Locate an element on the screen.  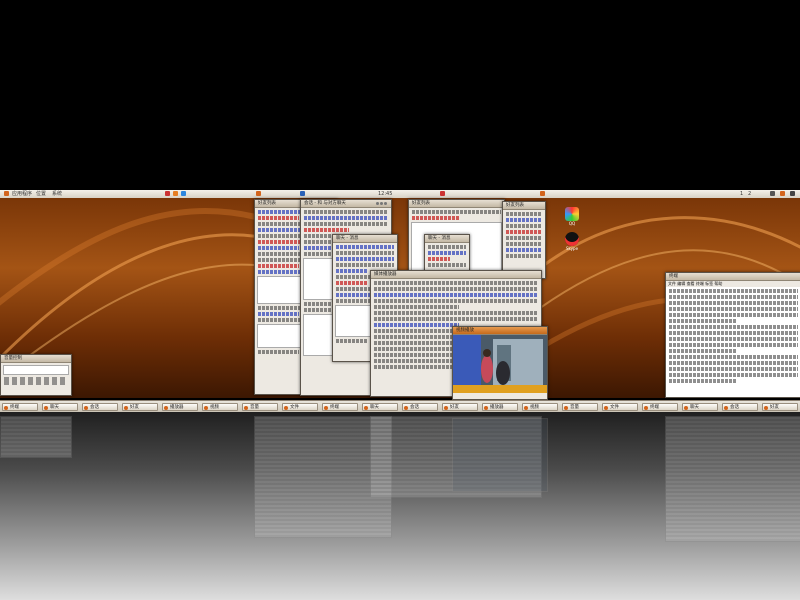
workspace-switcher: 1 is located at coordinates (741, 194).